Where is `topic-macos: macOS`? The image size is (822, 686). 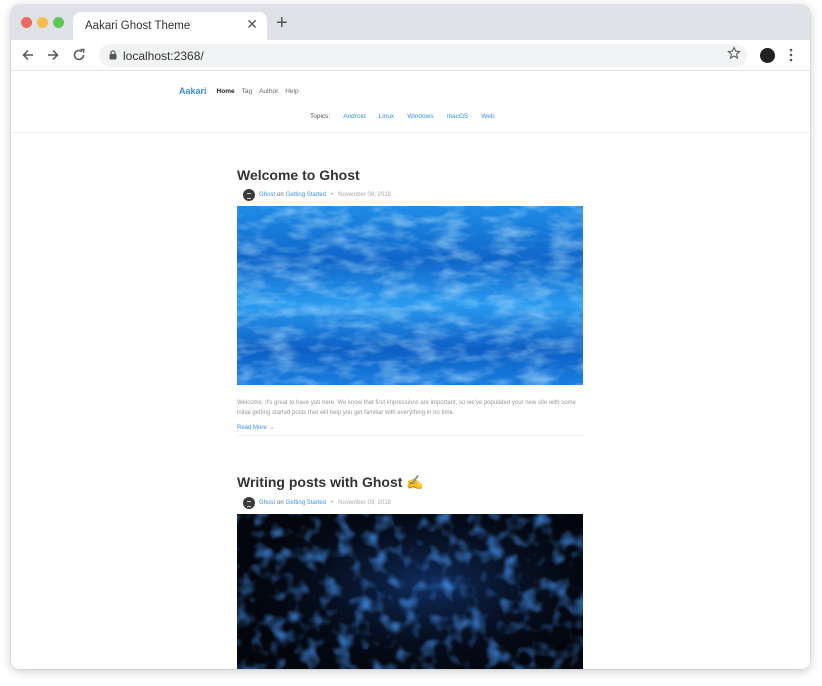 topic-macos: macOS is located at coordinates (458, 116).